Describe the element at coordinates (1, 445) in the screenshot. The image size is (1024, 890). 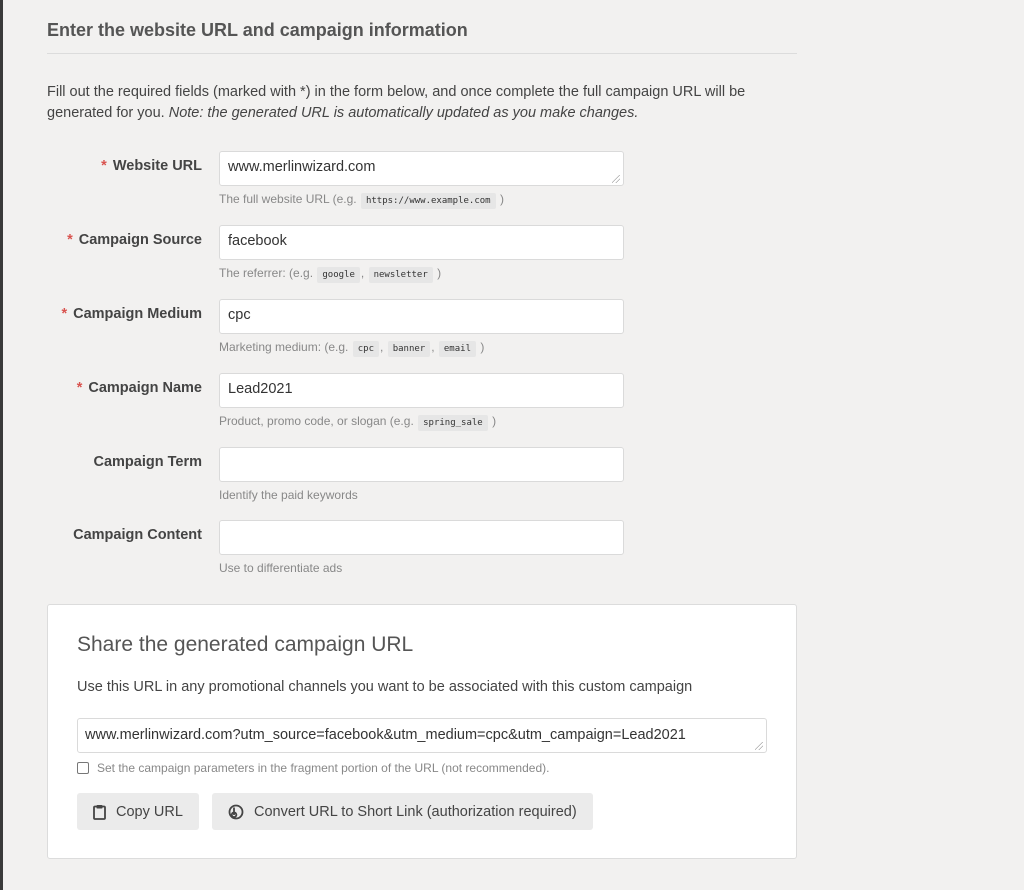
I see `window-edge` at that location.